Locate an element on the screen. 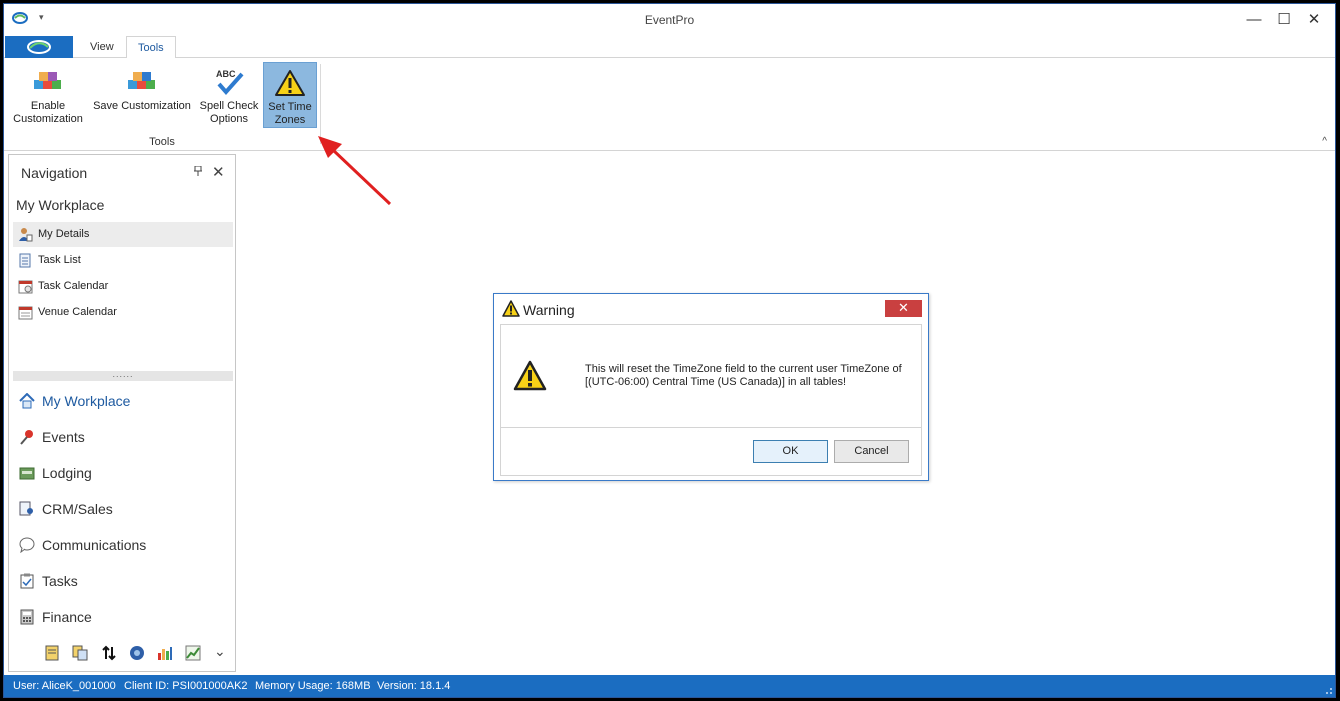 The image size is (1340, 701). enable-customization-button: Enable Customization is located at coordinates (48, 95).